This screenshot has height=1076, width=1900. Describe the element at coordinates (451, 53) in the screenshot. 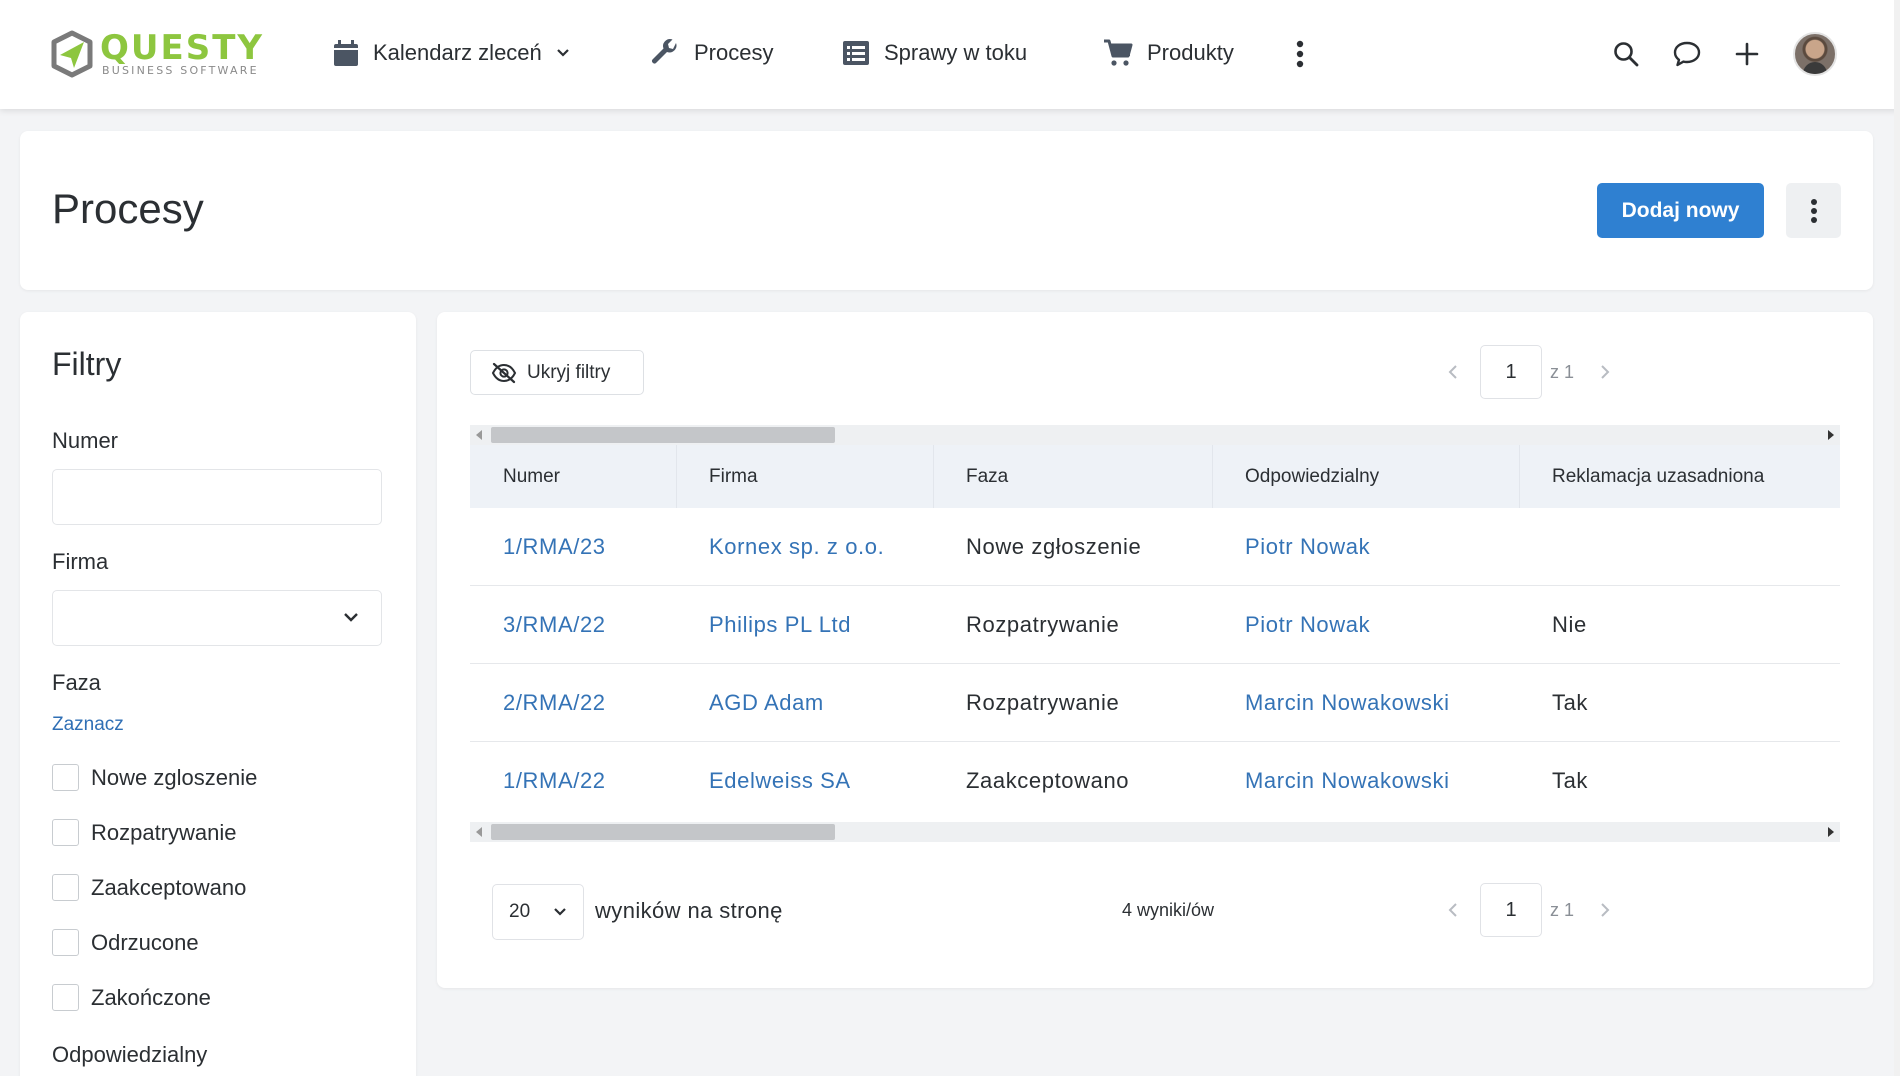

I see `nav-kalendarz-zlecen: Kalendarz zleceń` at that location.